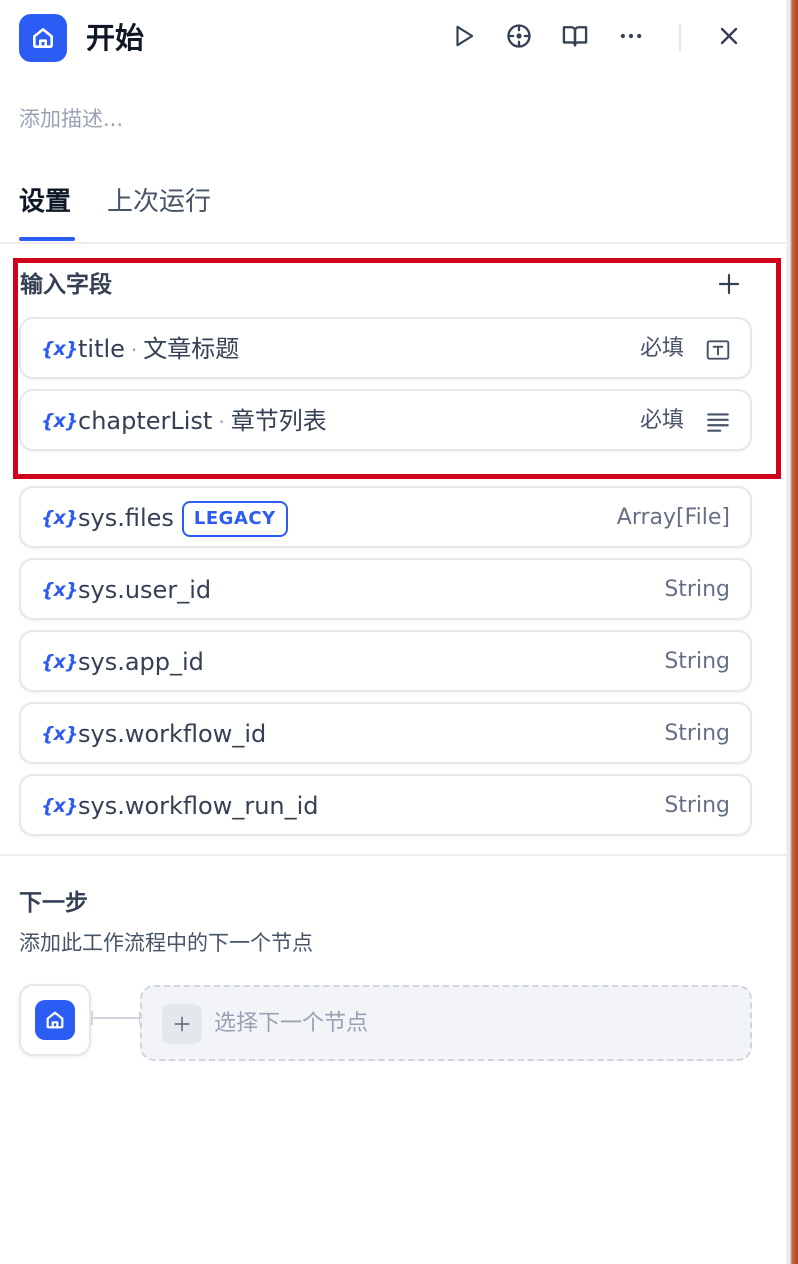  I want to click on tabs-divider, so click(393, 243).